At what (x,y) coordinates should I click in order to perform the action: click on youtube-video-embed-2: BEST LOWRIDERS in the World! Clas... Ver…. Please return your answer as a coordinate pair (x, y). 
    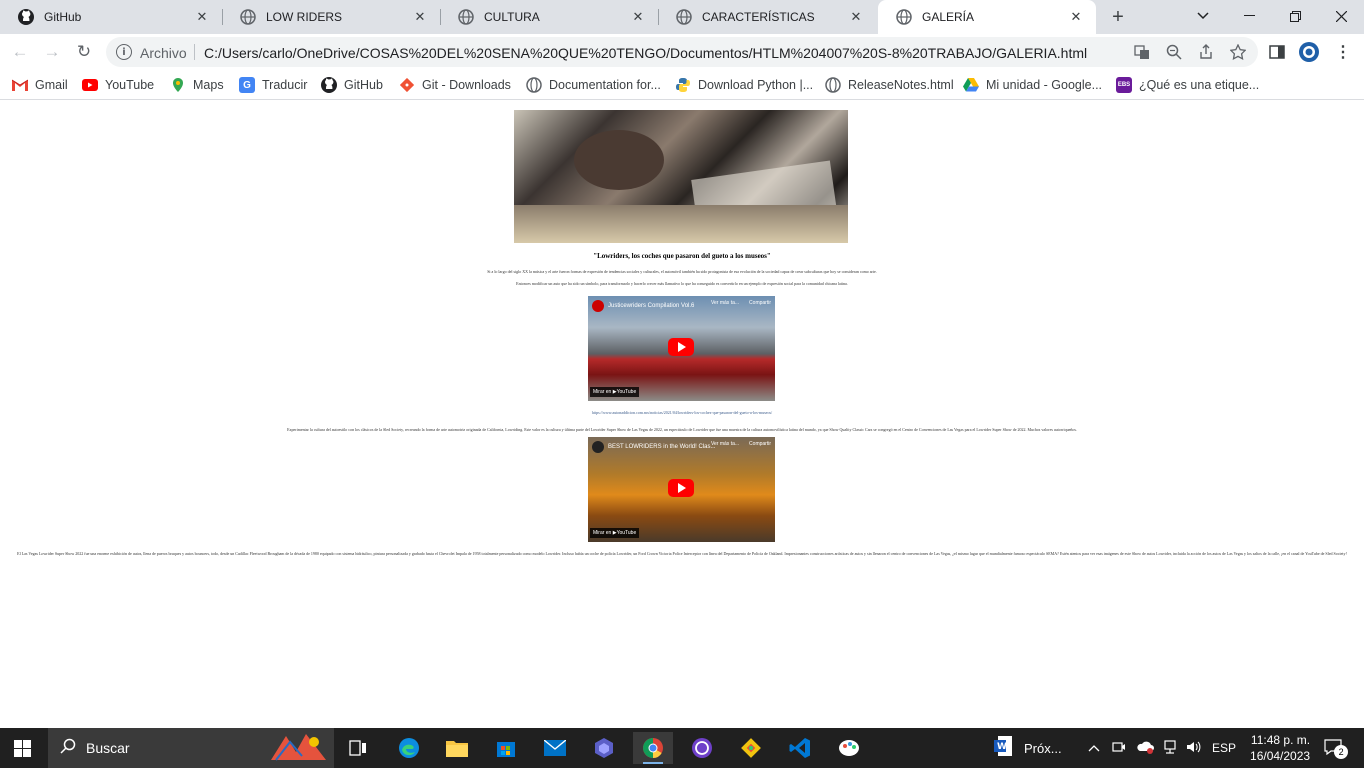
    Looking at the image, I should click on (681, 489).